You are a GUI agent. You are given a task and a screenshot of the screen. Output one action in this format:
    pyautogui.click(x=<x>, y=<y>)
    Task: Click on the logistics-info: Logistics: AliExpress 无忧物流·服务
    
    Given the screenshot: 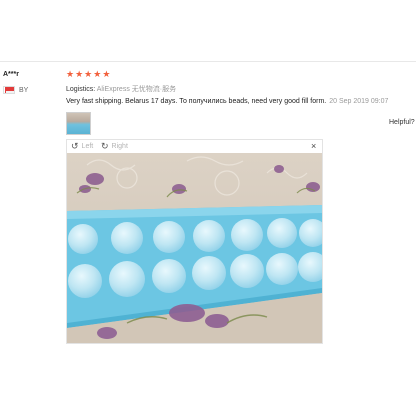 What is the action you would take?
    pyautogui.click(x=121, y=89)
    